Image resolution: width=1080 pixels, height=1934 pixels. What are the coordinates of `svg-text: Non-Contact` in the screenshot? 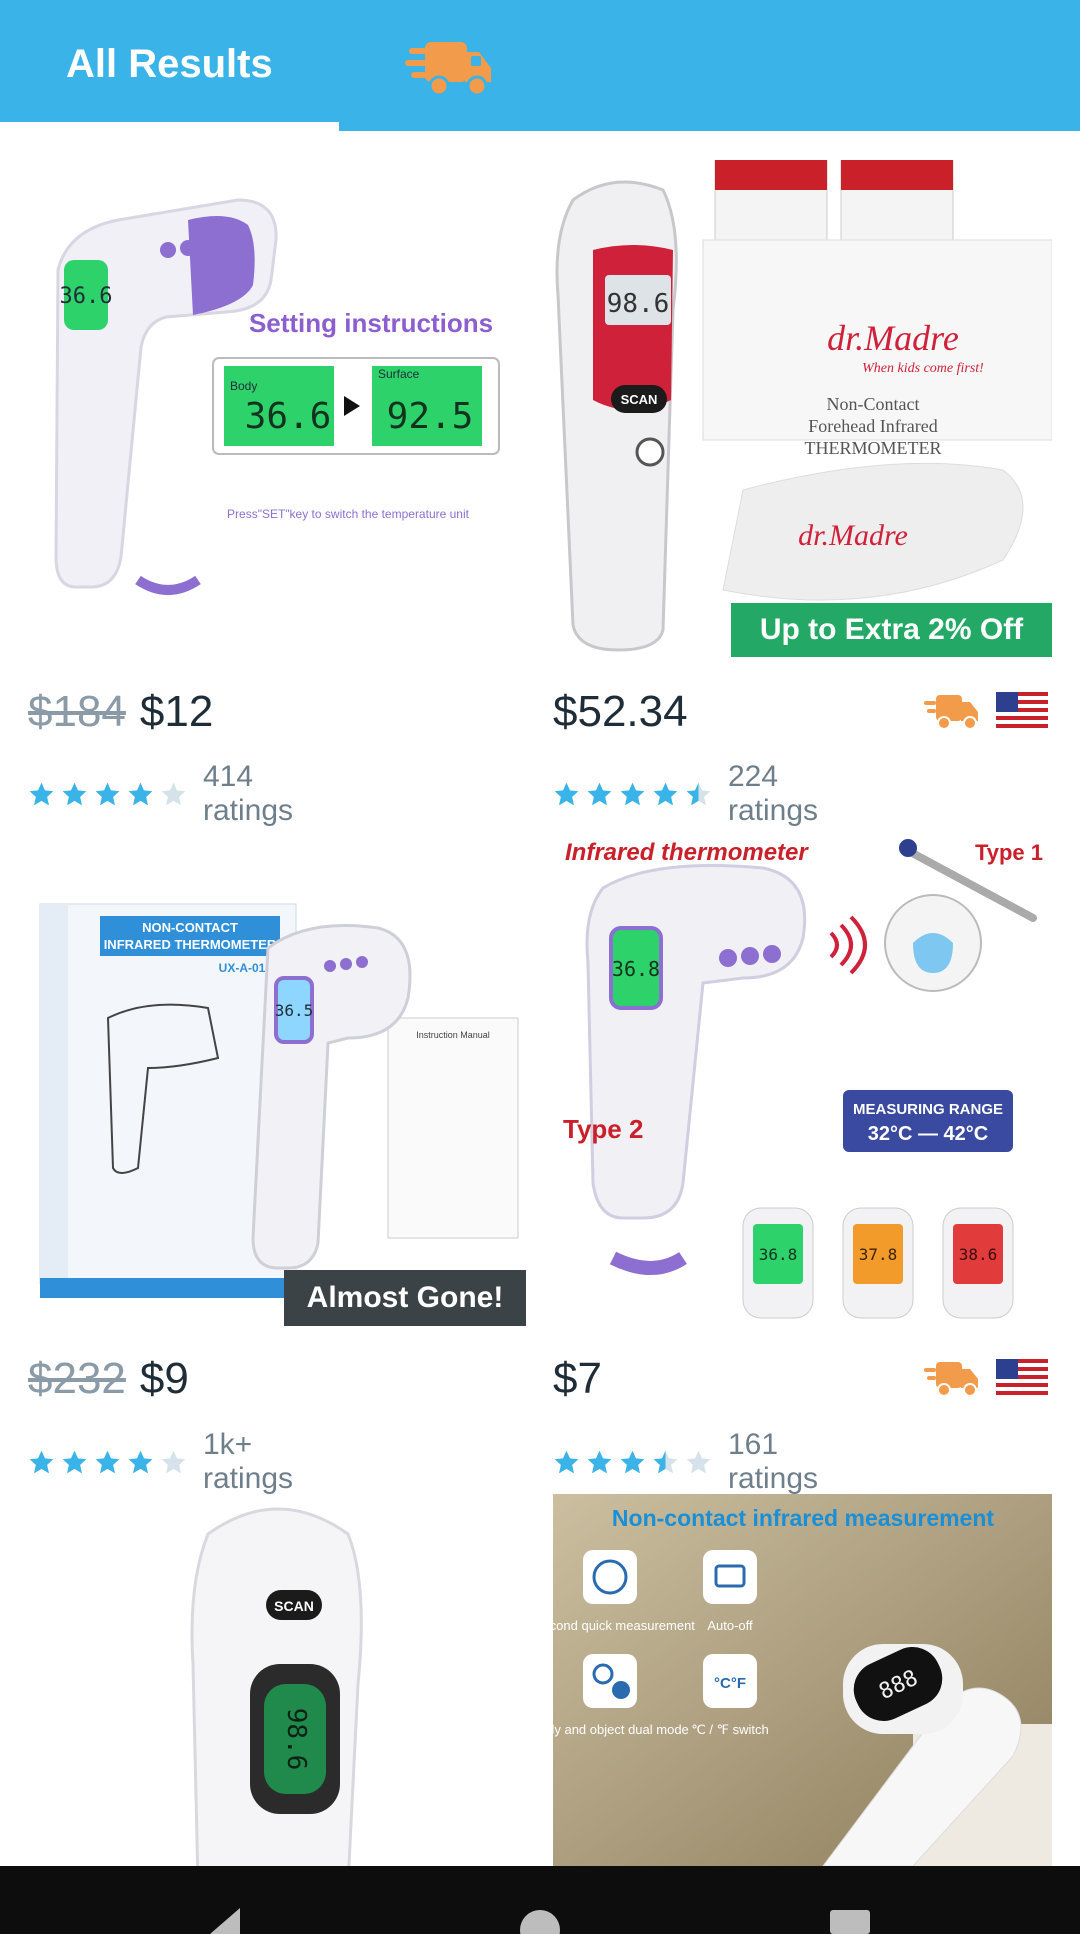 It's located at (873, 404).